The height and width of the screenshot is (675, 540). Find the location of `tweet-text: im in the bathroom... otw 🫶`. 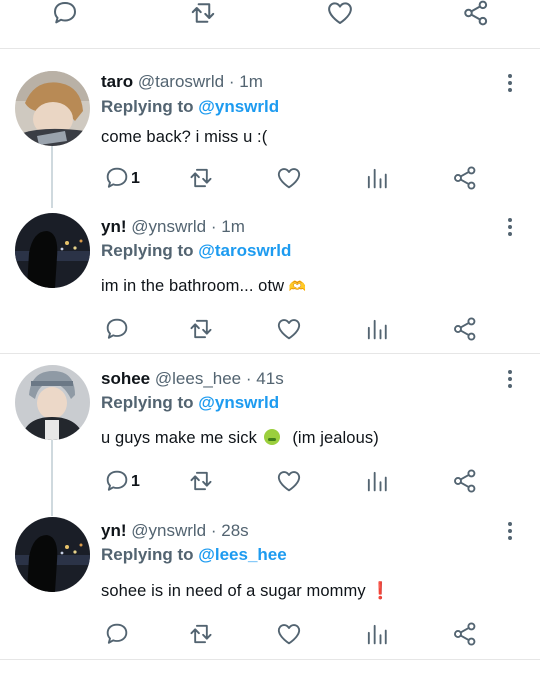

tweet-text: im in the bathroom... otw 🫶 is located at coordinates (203, 286).